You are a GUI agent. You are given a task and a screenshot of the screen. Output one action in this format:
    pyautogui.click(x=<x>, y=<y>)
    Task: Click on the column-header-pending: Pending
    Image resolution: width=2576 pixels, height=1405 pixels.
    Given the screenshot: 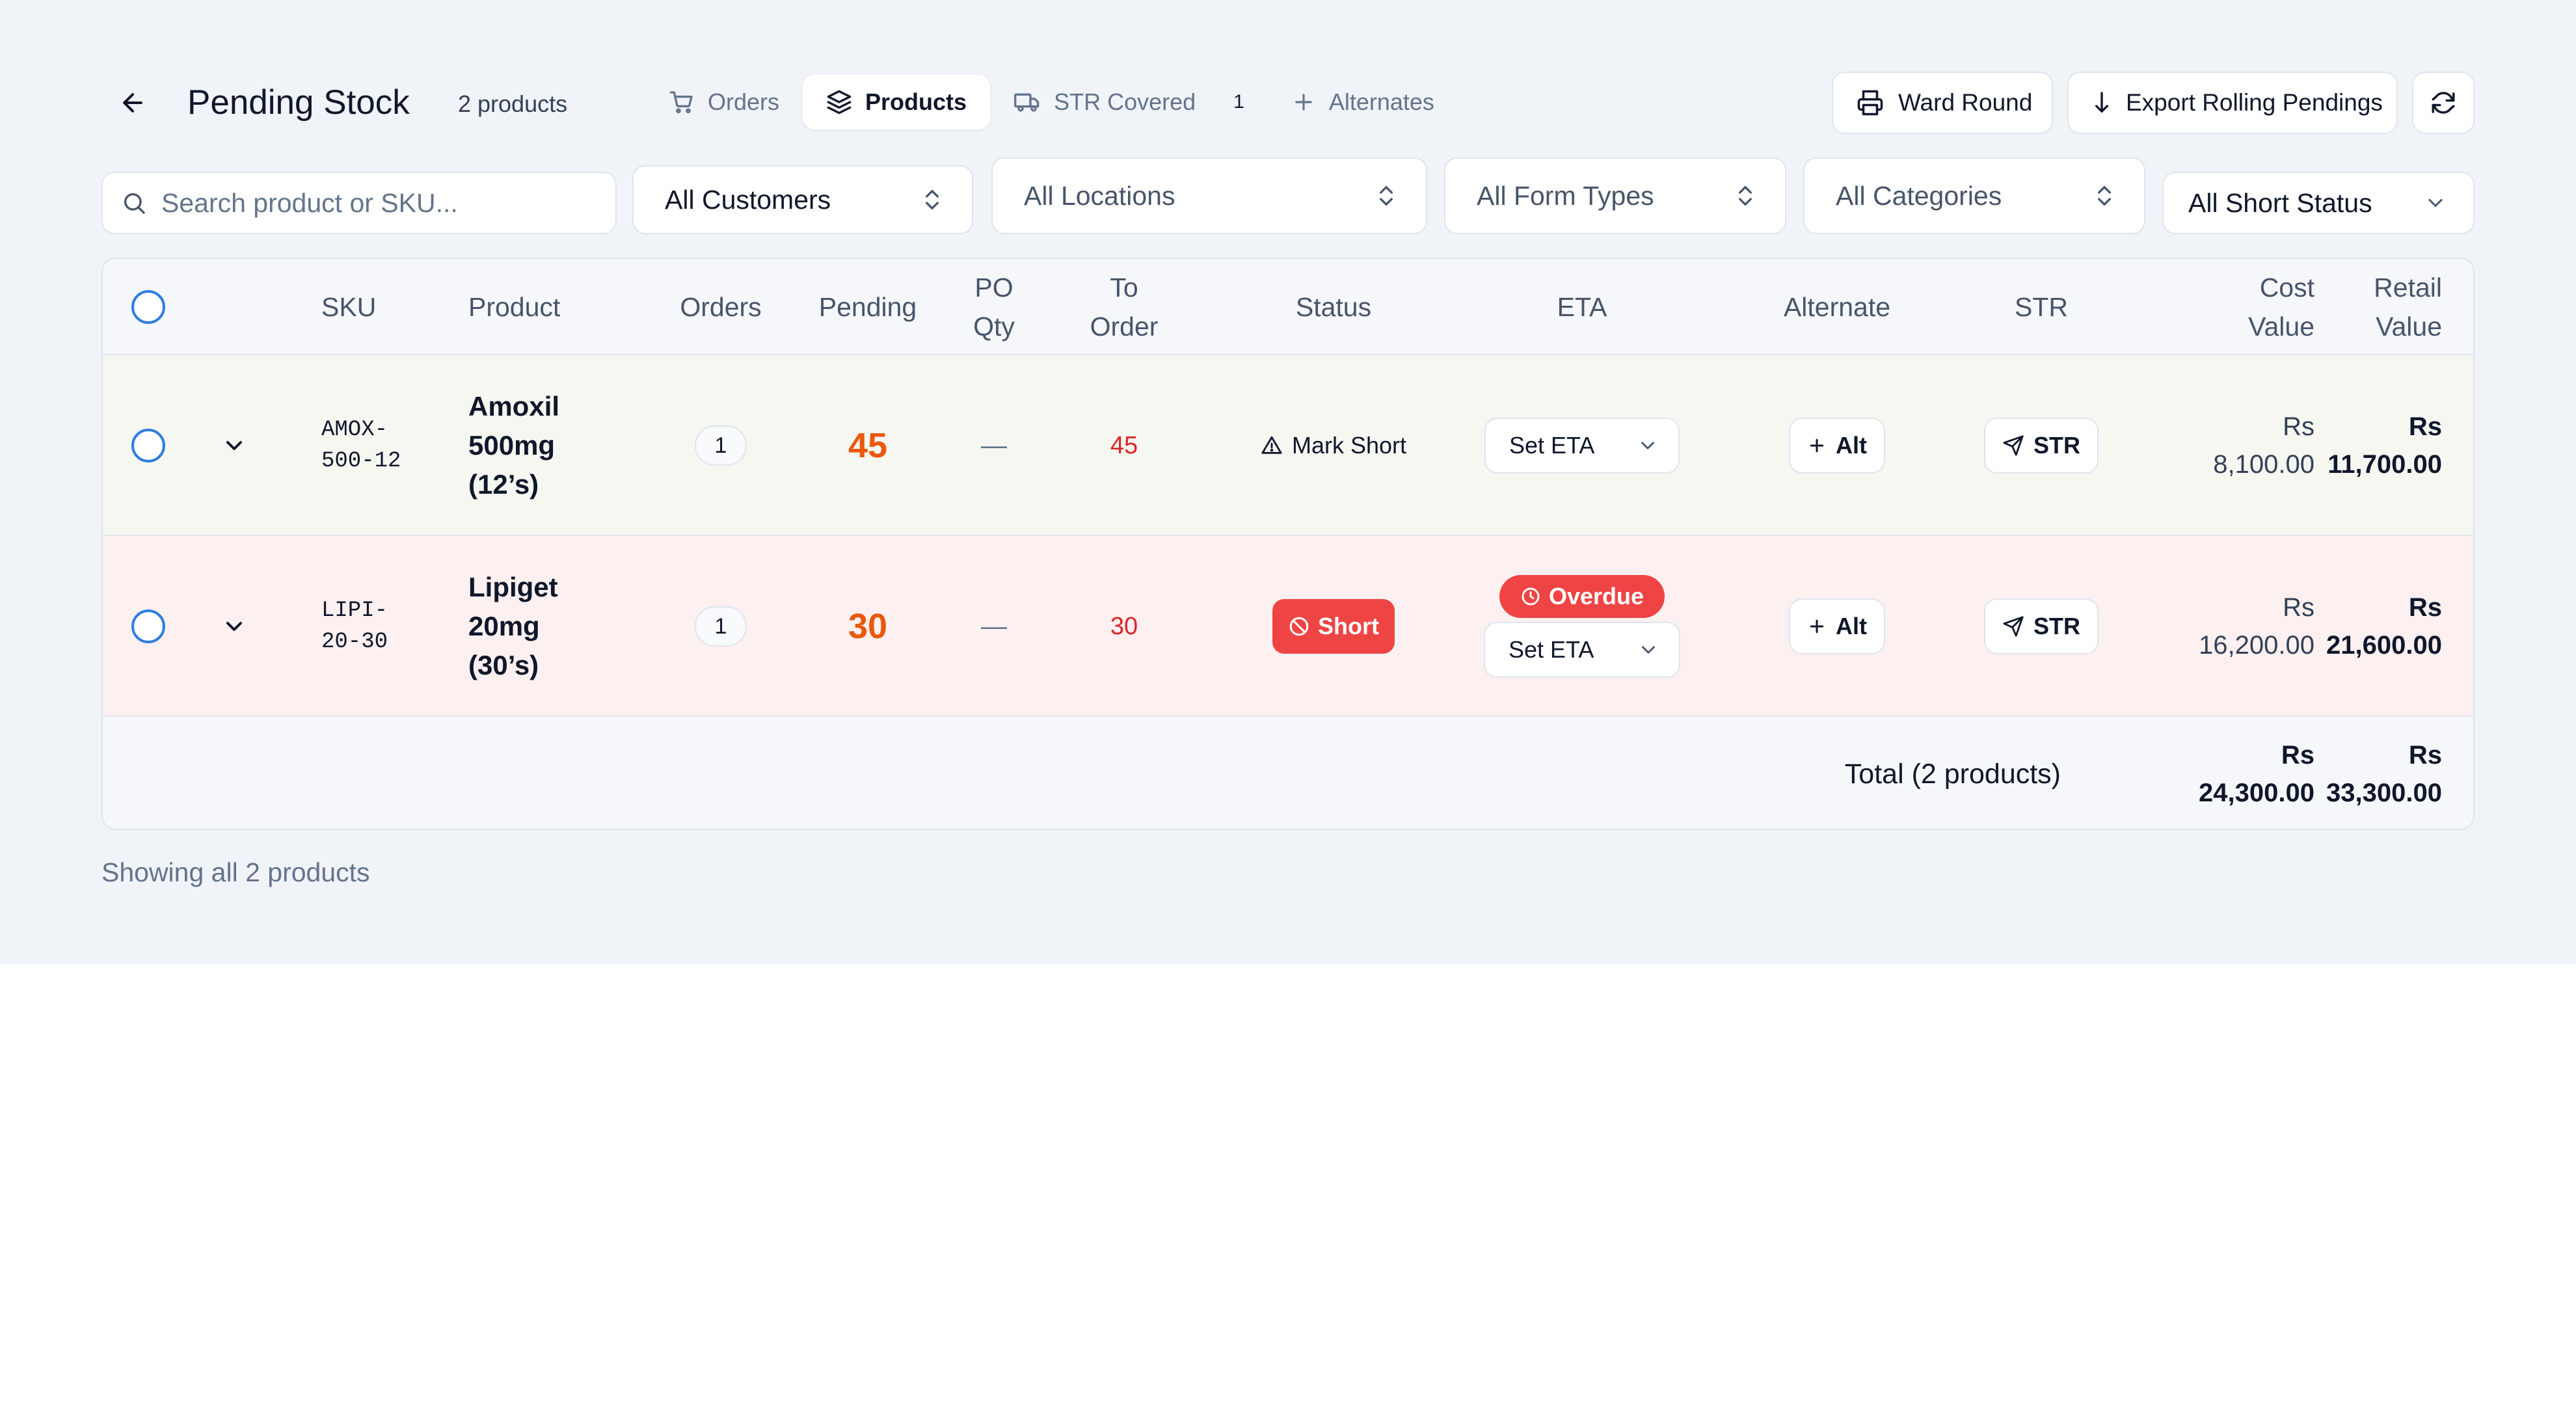 What is the action you would take?
    pyautogui.click(x=868, y=307)
    